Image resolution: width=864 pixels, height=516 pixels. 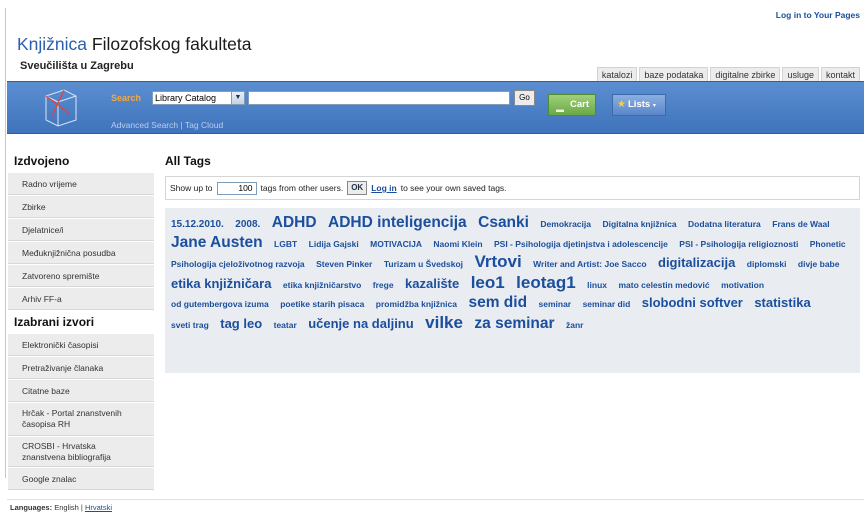 What do you see at coordinates (126, 98) in the screenshot?
I see `search-label: Search` at bounding box center [126, 98].